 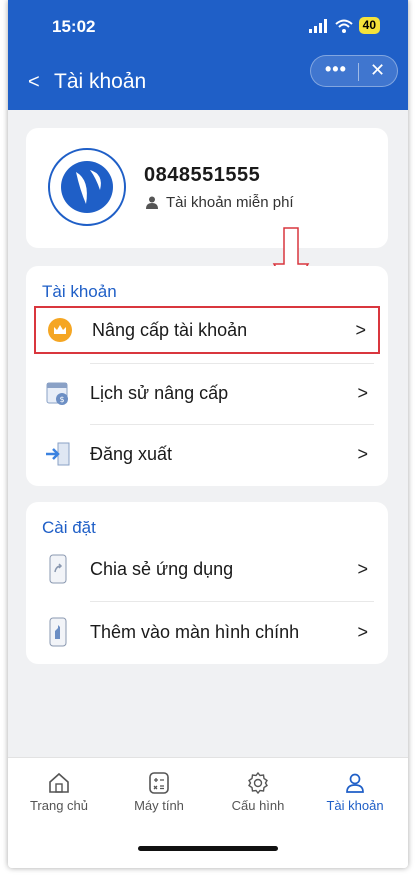 I want to click on logout-door-icon, so click(x=58, y=454).